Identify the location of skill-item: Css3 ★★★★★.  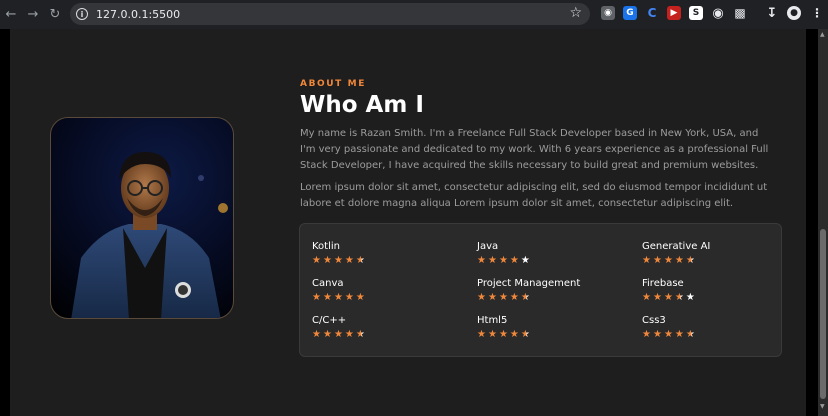
(669, 327).